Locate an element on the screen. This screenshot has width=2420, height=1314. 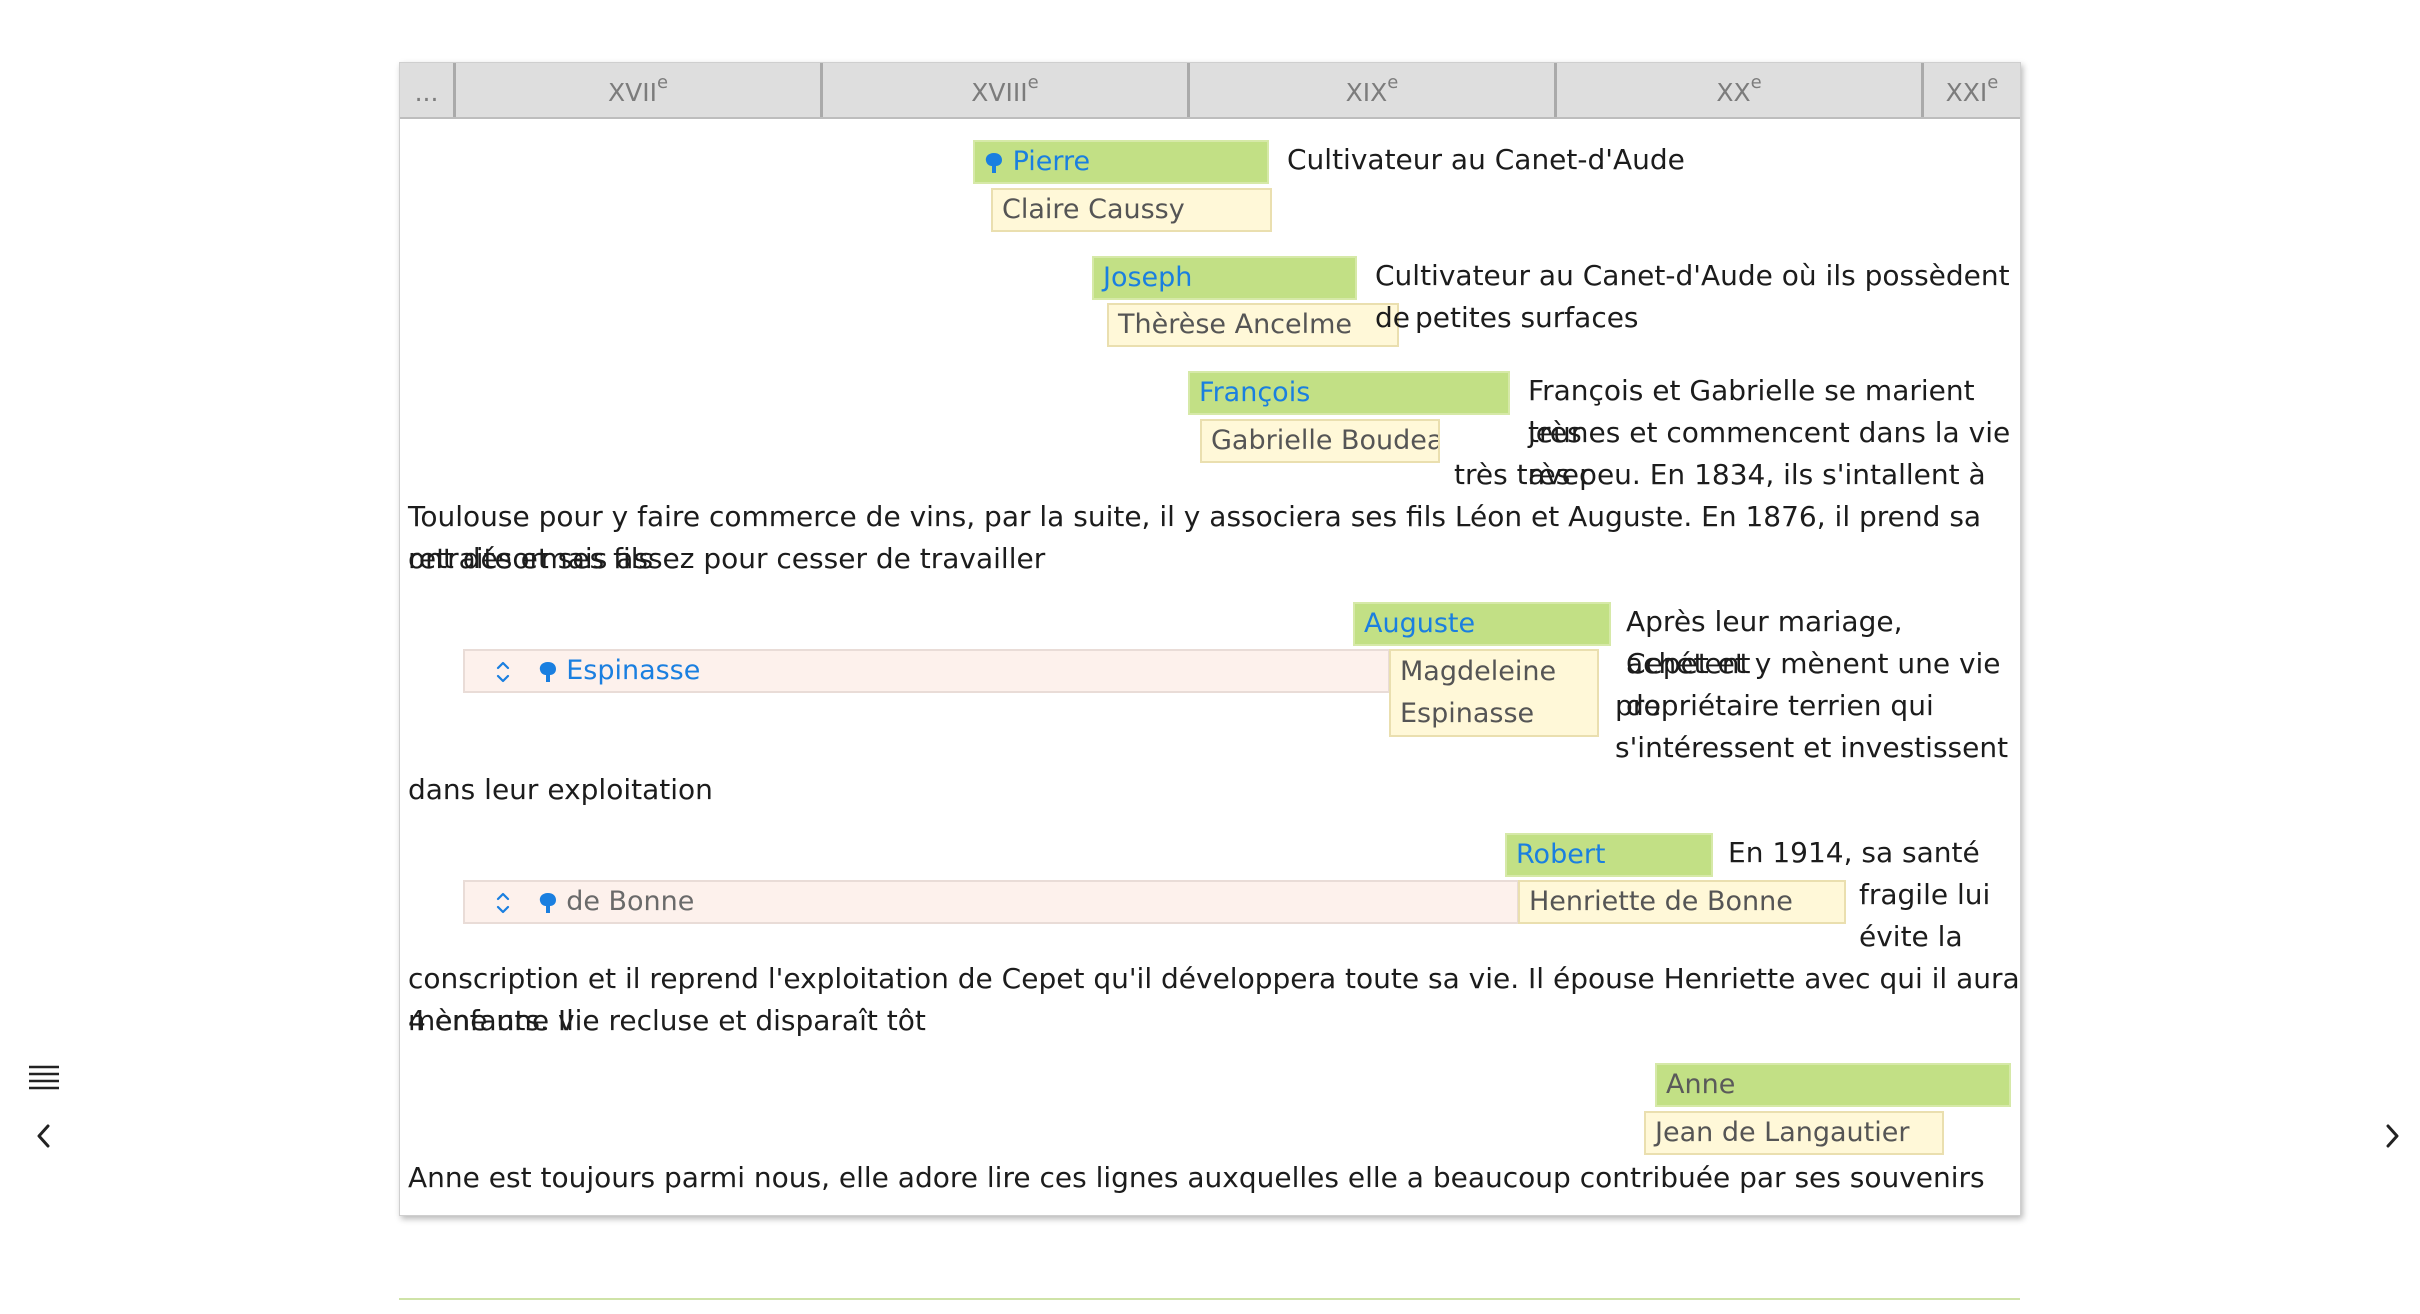
family-de-bonne: de Bonne is located at coordinates (991, 902).